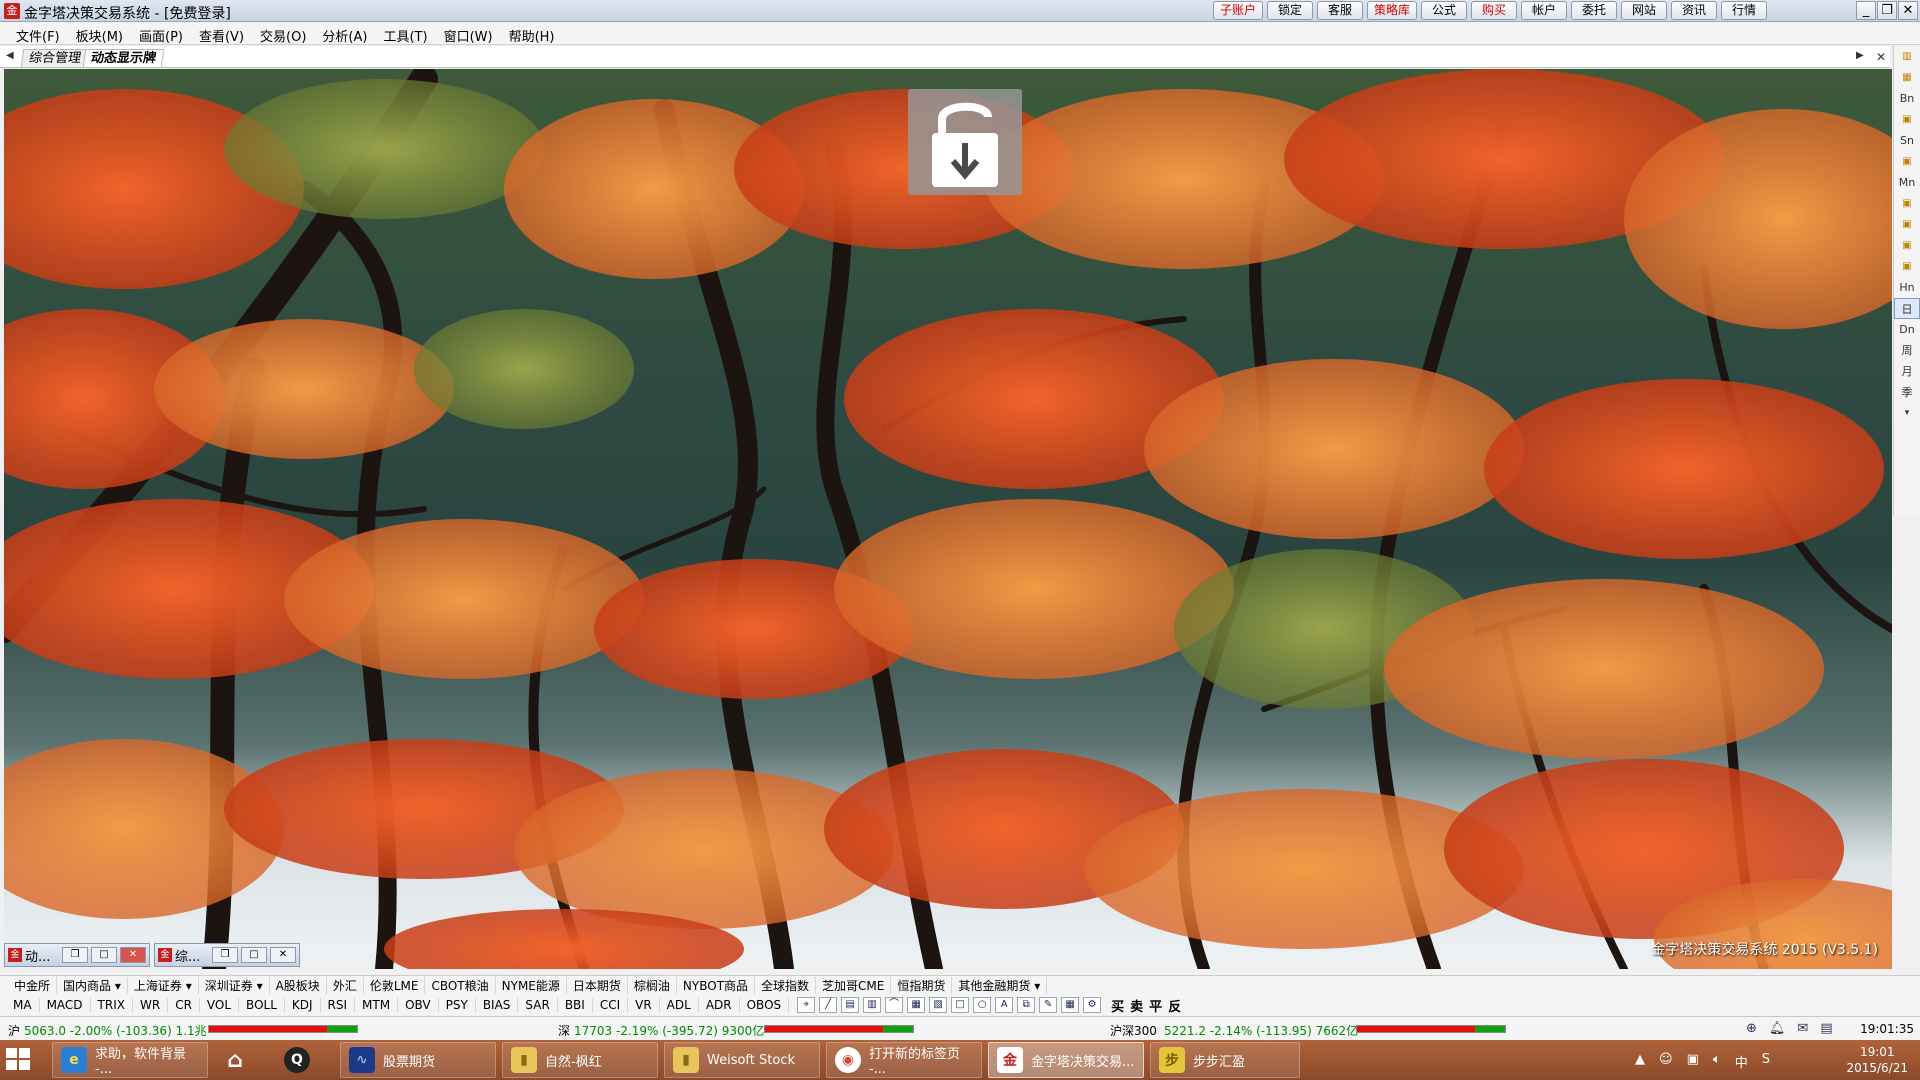 The height and width of the screenshot is (1080, 1920). What do you see at coordinates (123, 58) in the screenshot?
I see `tab-dynamic-display: 动态显示牌` at bounding box center [123, 58].